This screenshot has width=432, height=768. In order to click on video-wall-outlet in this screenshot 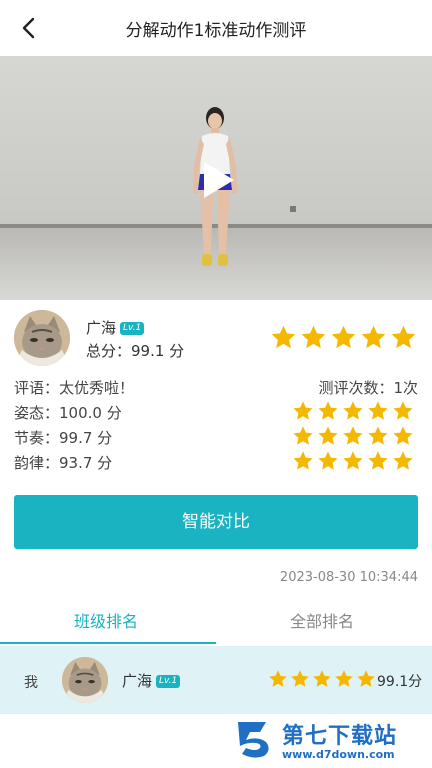, I will do `click(293, 209)`.